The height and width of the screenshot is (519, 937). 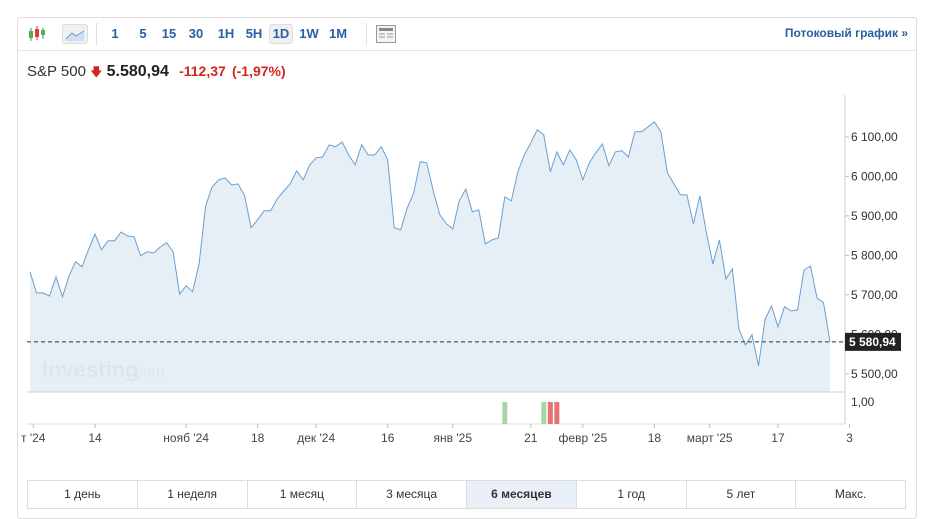 I want to click on period-button: 1 год, so click(x=632, y=494).